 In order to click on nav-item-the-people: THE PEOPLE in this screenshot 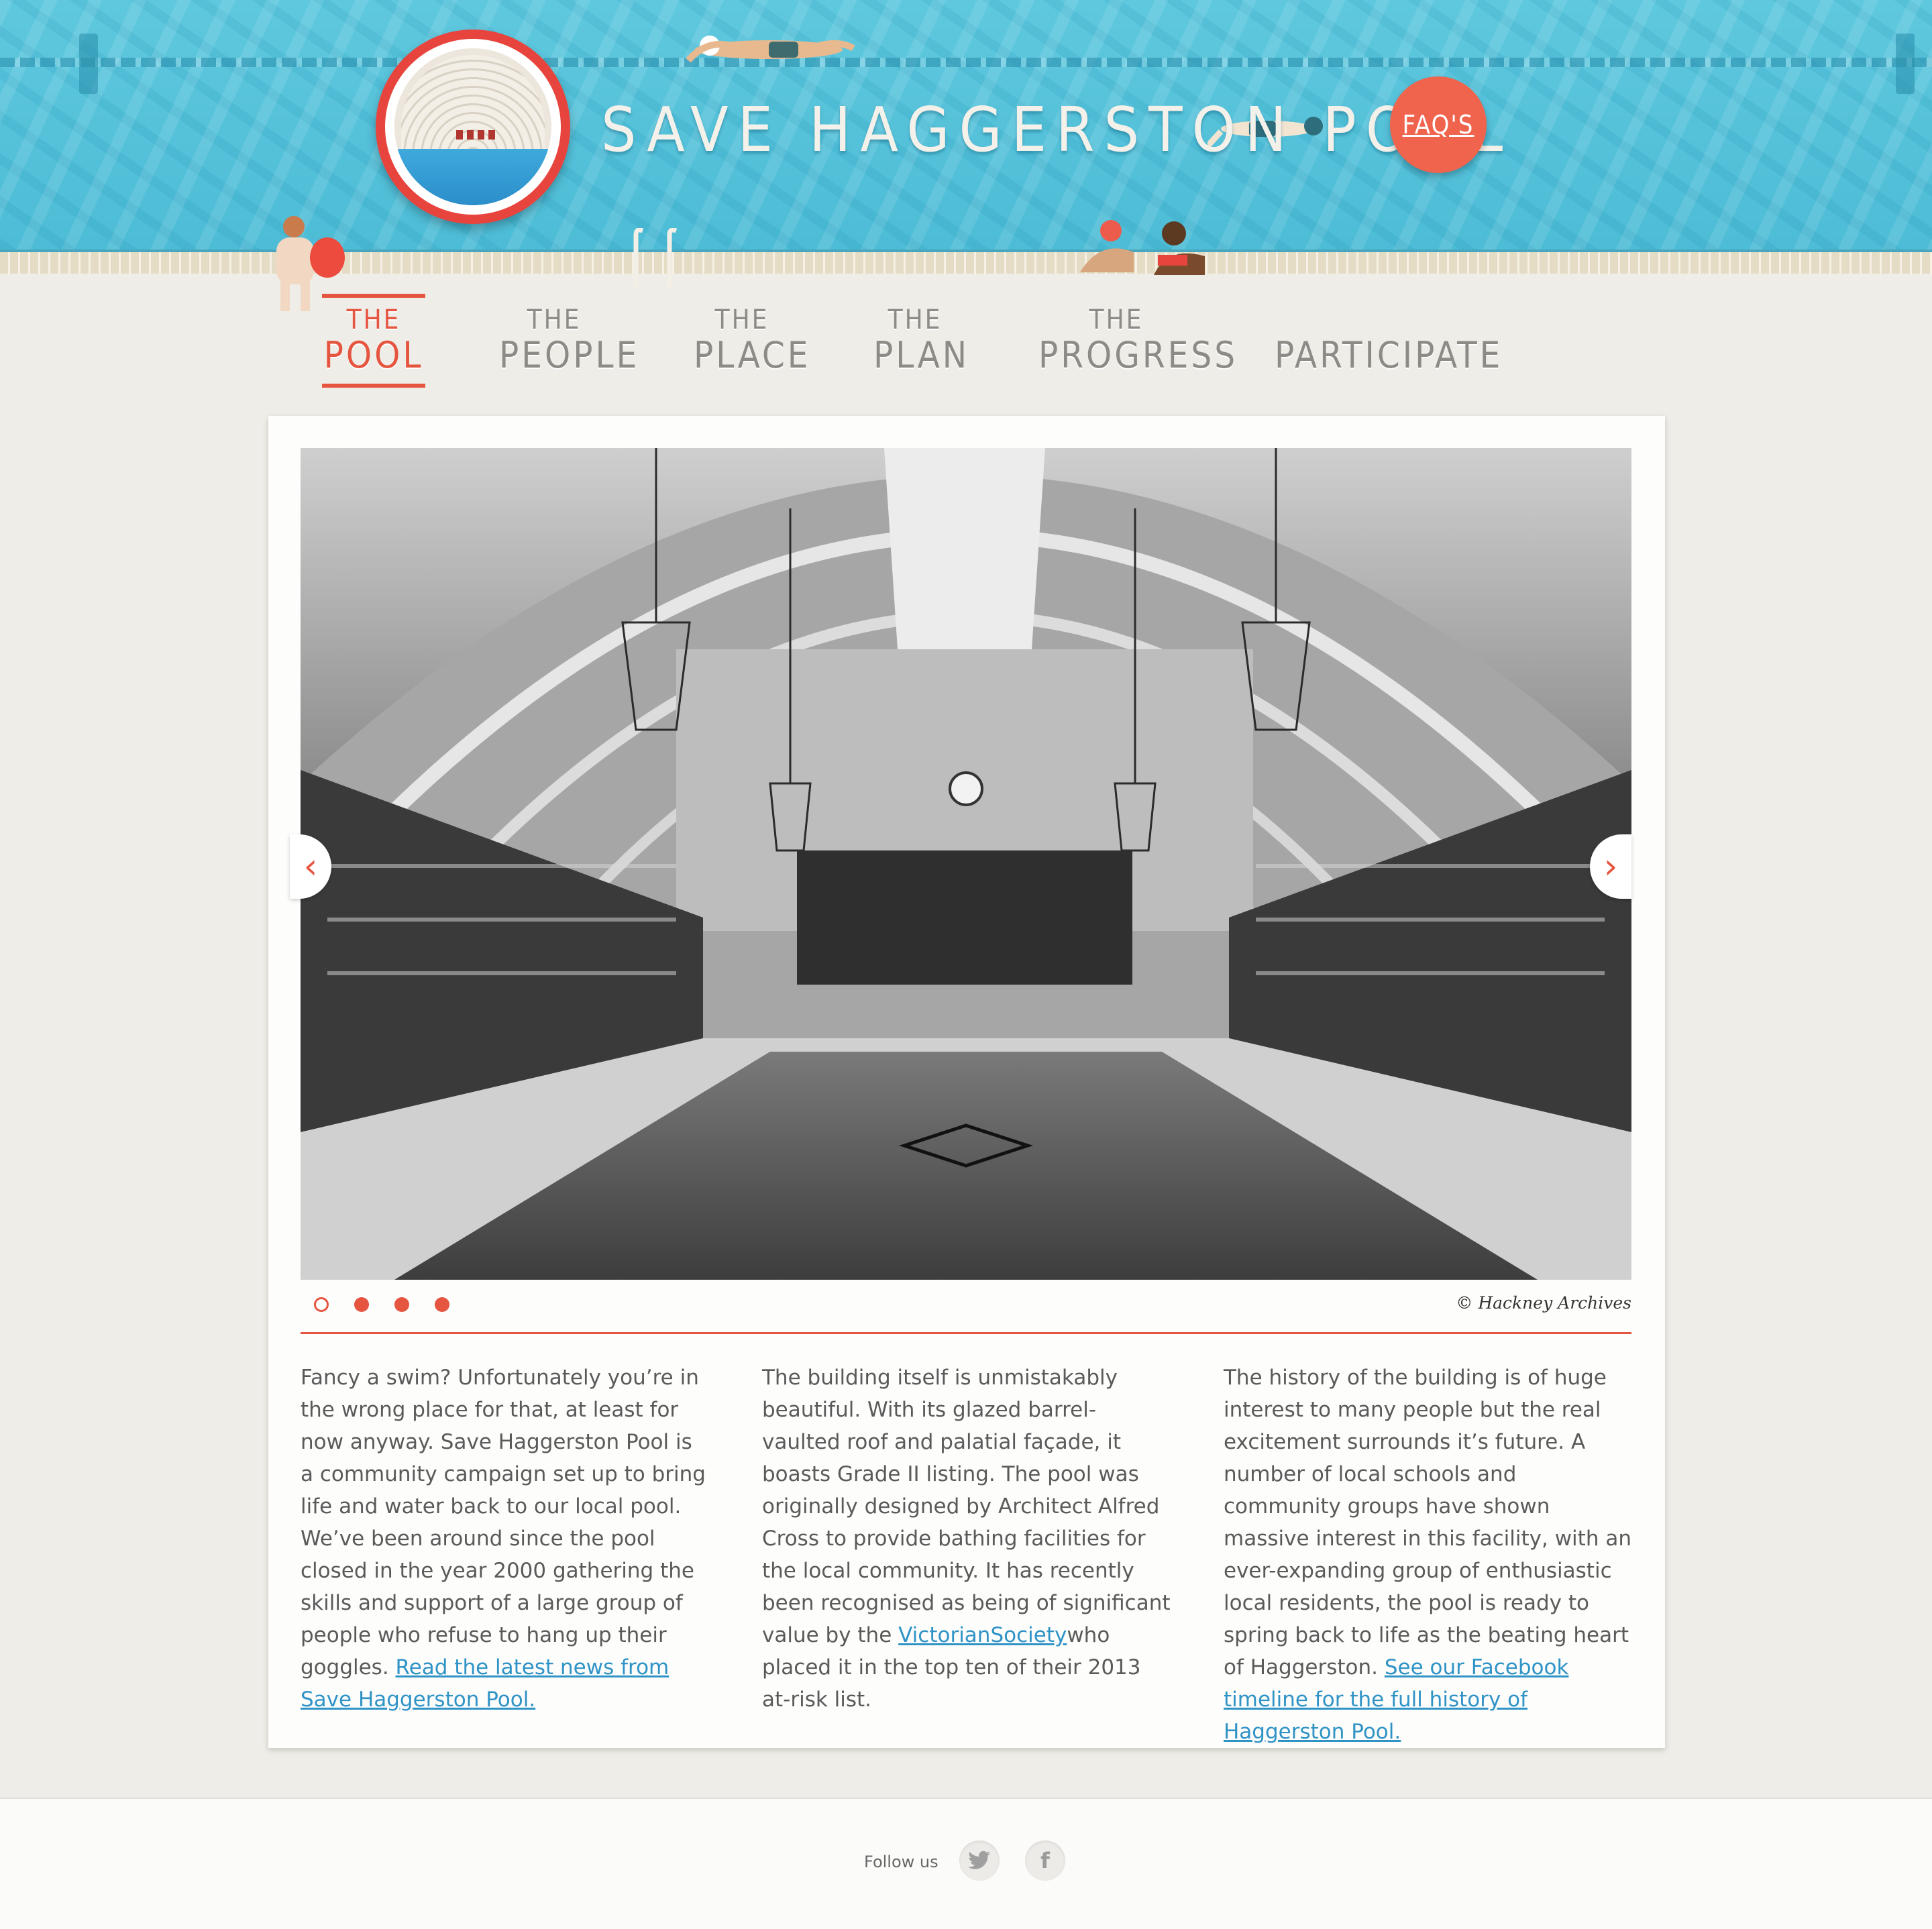, I will do `click(569, 340)`.